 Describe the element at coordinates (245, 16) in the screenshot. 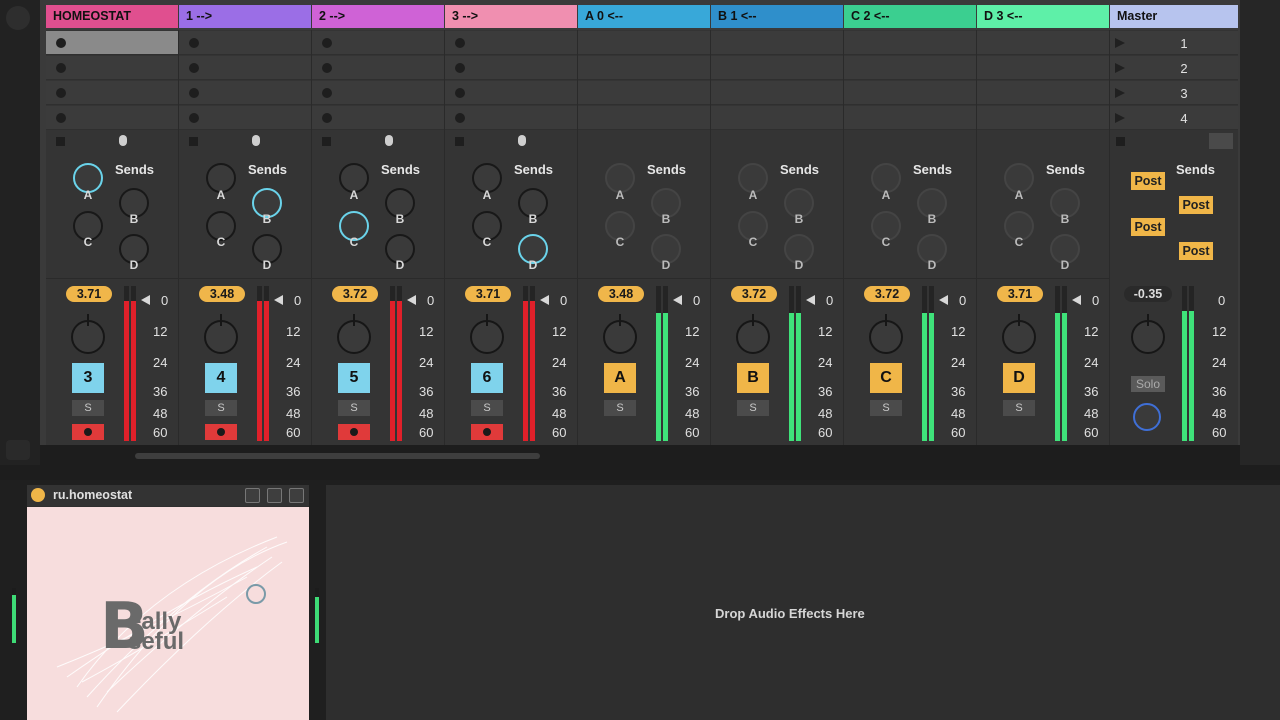

I see `track-header: 1 -->` at that location.